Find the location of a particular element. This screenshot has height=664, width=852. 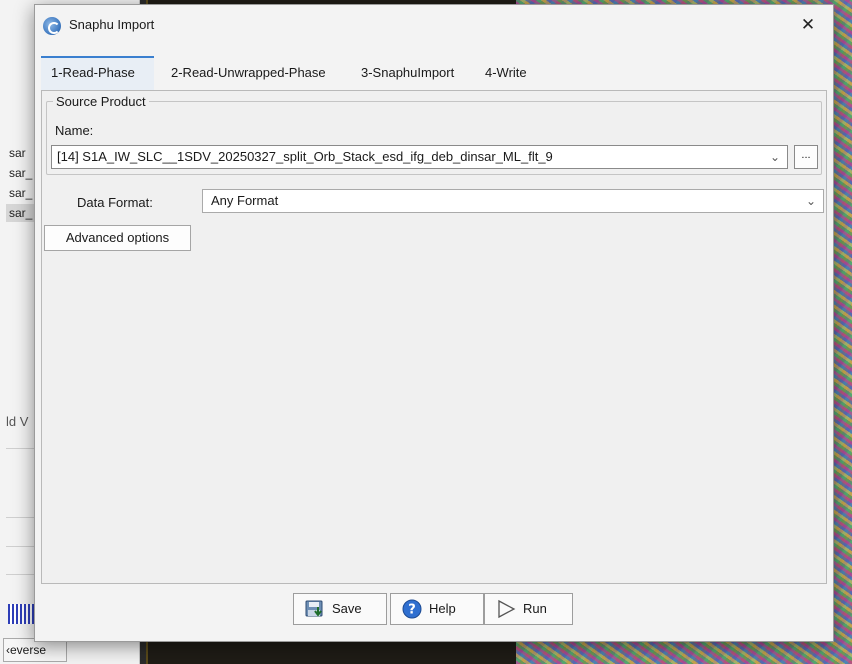

color-legend-bar is located at coordinates (21, 614).